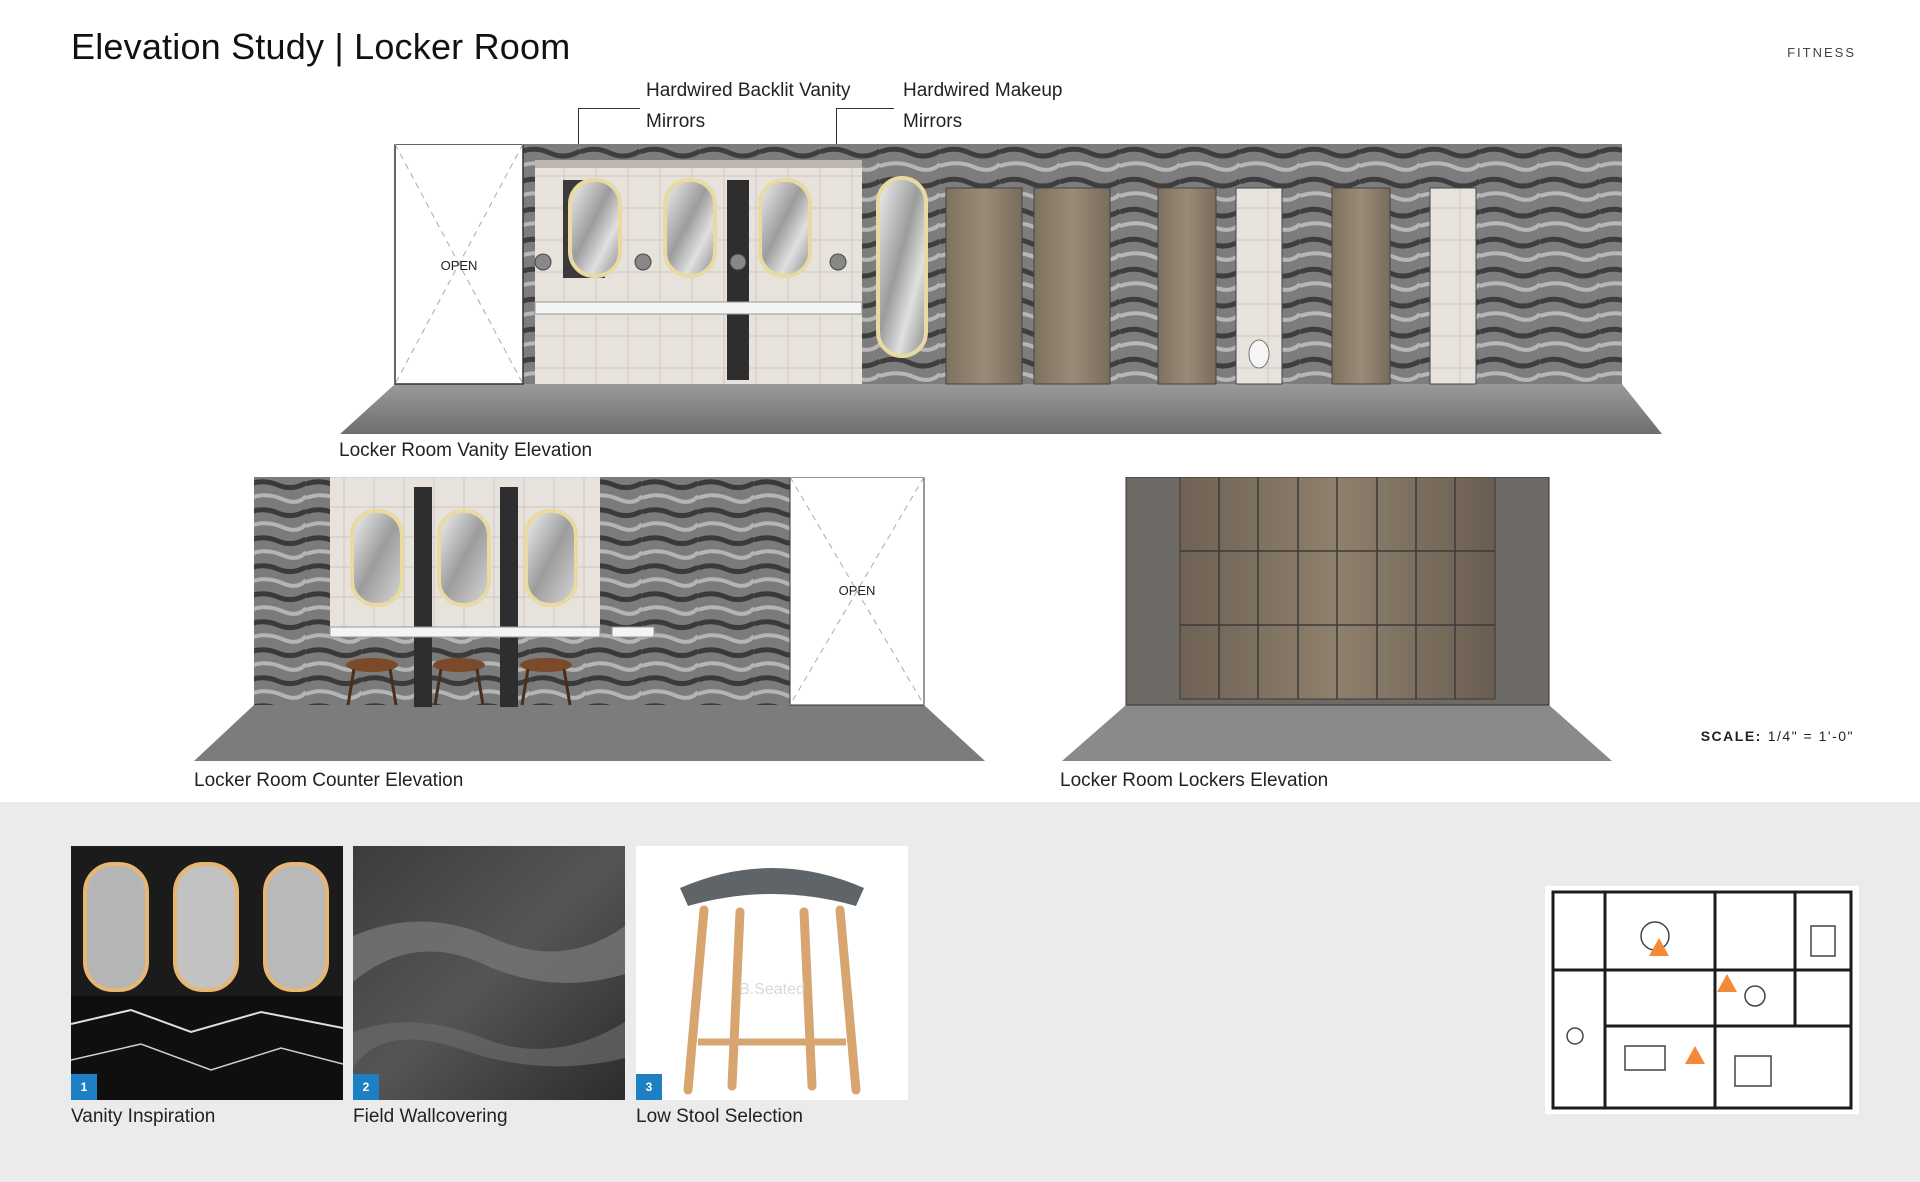 Image resolution: width=1920 pixels, height=1182 pixels. Describe the element at coordinates (366, 1087) in the screenshot. I see `swatch-number: 2` at that location.